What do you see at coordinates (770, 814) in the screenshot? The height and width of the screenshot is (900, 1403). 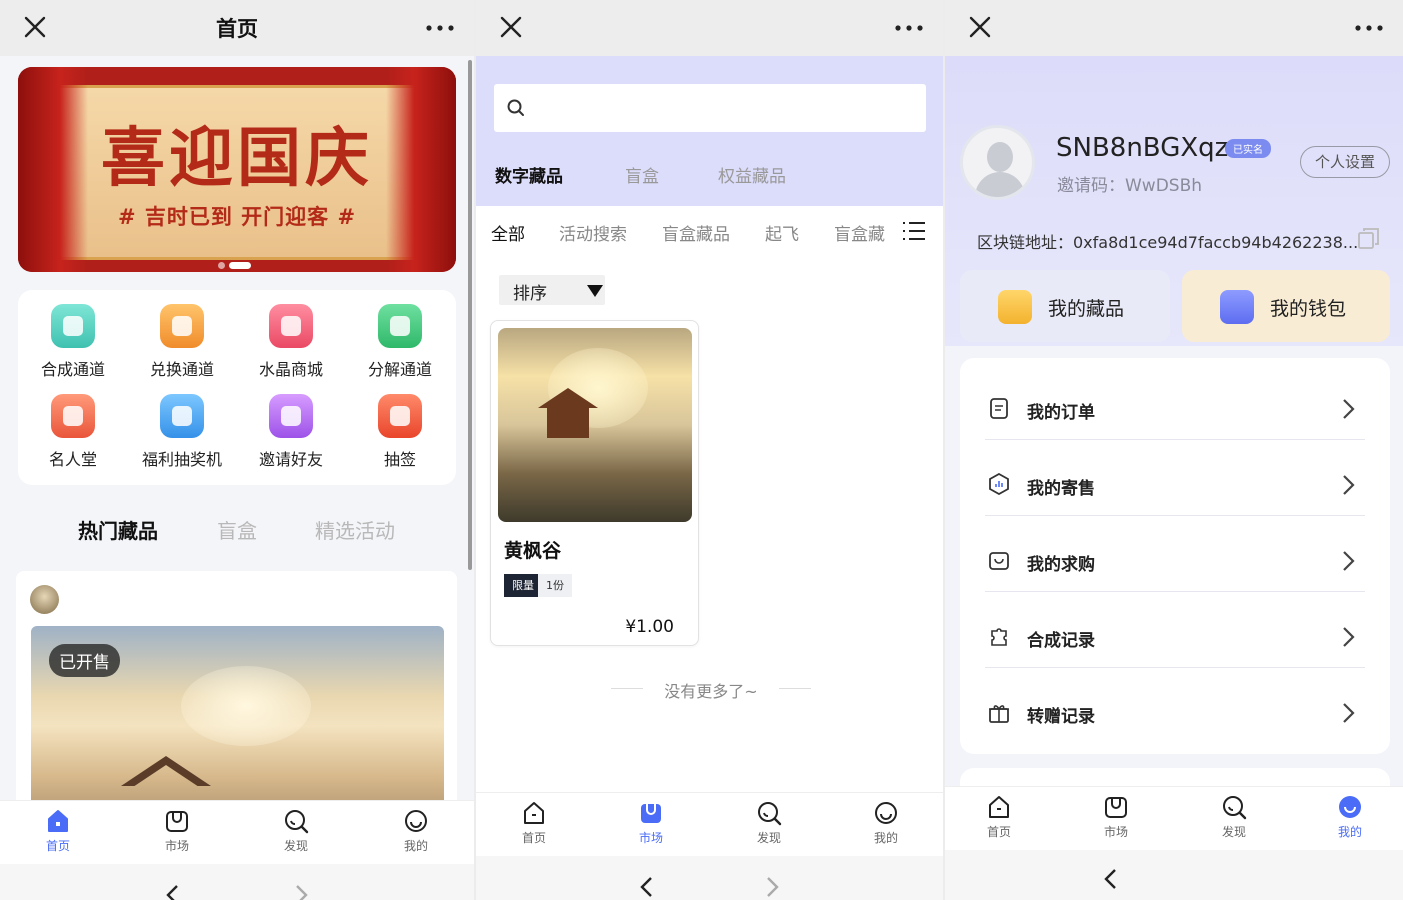 I see `discover-icon` at bounding box center [770, 814].